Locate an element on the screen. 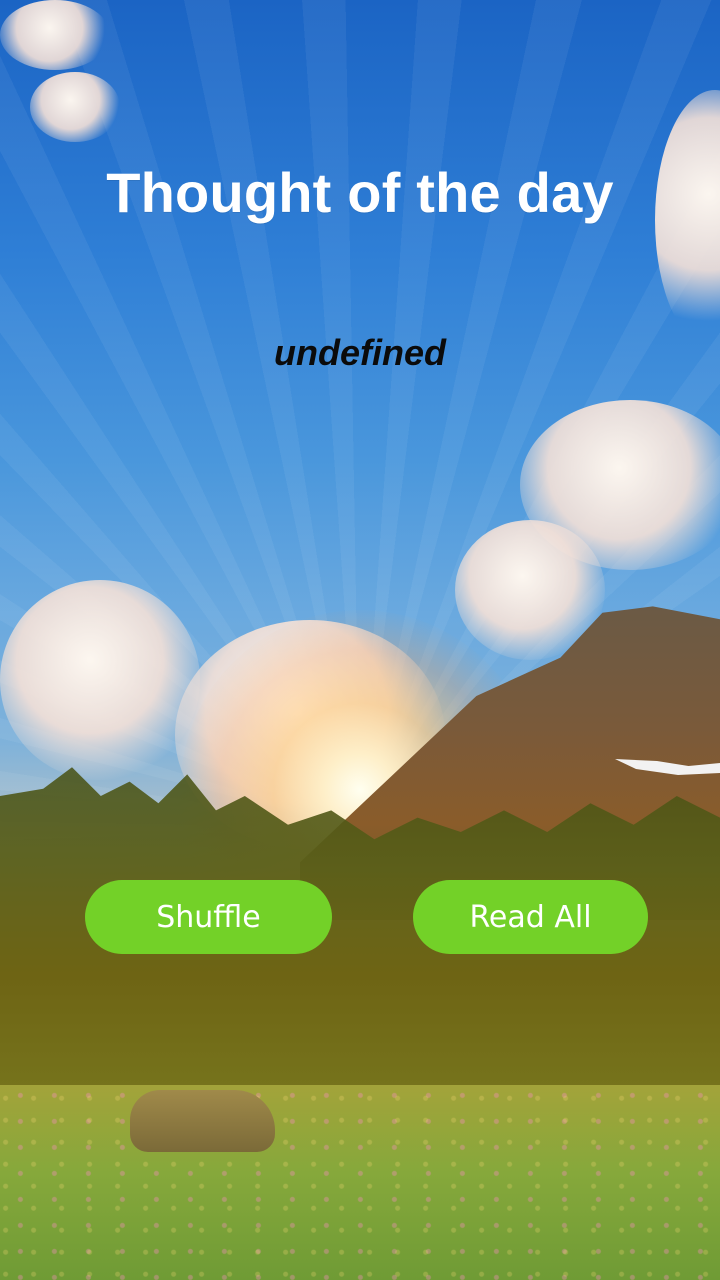 Image resolution: width=720 pixels, height=1280 pixels. shuffle-button-label: Shuffle is located at coordinates (208, 917).